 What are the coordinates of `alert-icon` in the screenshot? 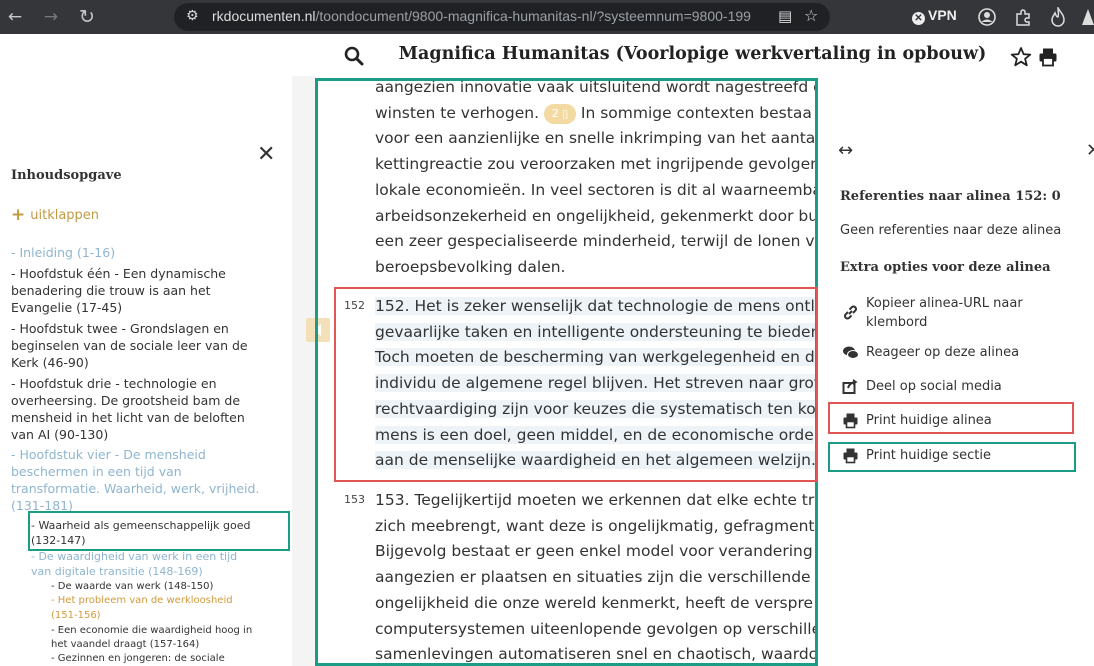 It's located at (1088, 17).